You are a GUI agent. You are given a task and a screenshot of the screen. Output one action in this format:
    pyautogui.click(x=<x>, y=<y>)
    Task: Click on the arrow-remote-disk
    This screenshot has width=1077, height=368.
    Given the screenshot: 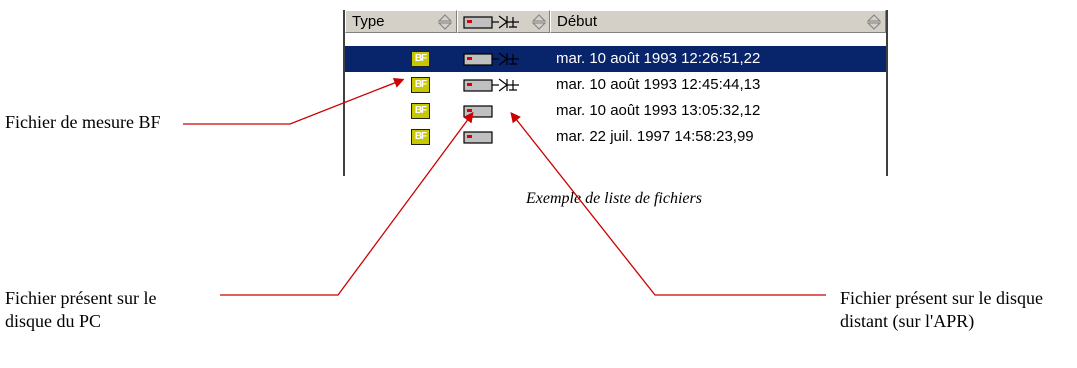 What is the action you would take?
    pyautogui.click(x=668, y=203)
    